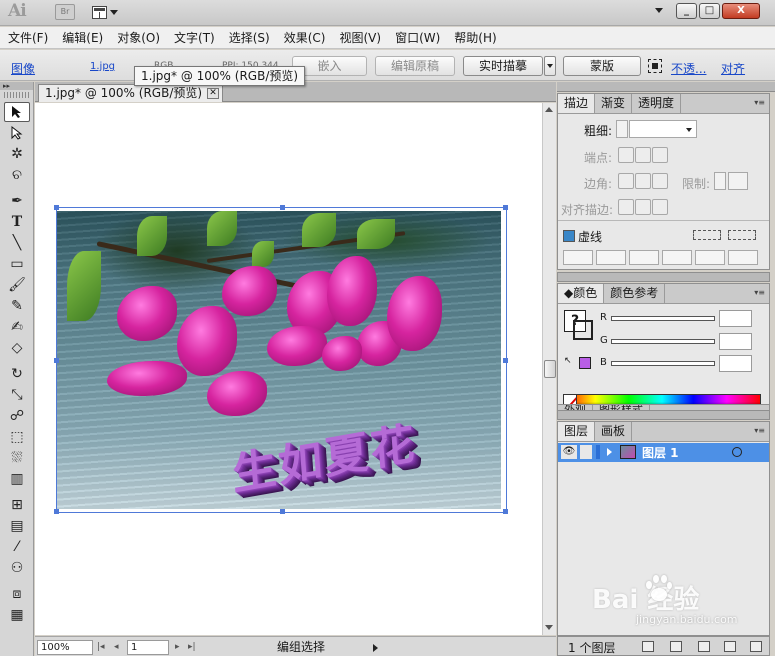 This screenshot has width=775, height=656. I want to click on arrange-documents-button, so click(108, 12).